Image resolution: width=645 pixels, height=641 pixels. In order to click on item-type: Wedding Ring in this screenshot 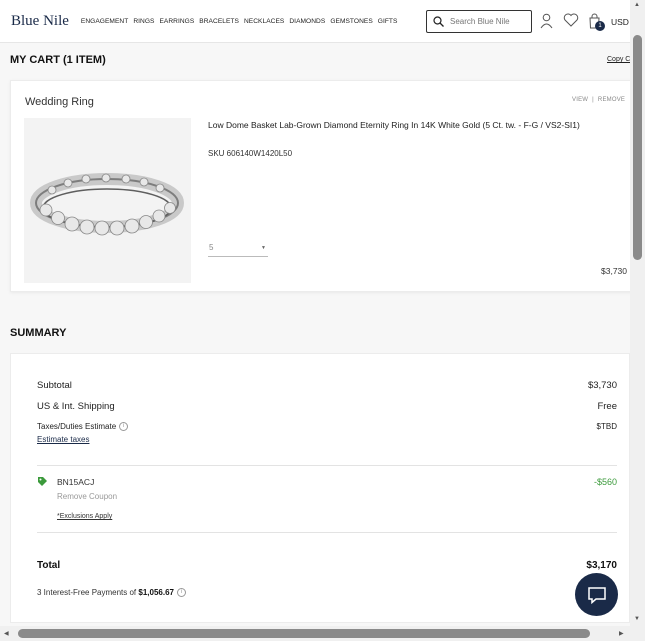, I will do `click(59, 102)`.